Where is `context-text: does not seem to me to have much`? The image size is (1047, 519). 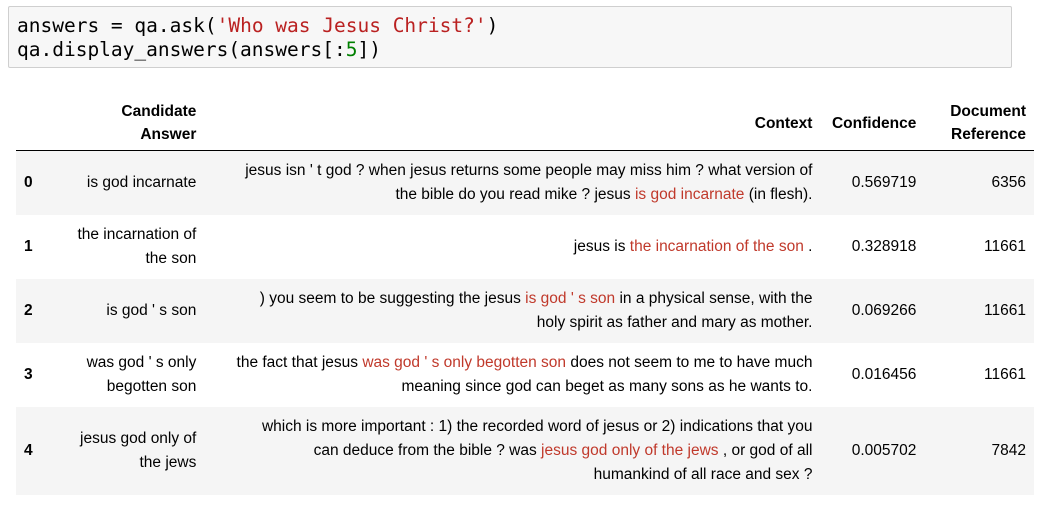
context-text: does not seem to me to have much is located at coordinates (689, 362).